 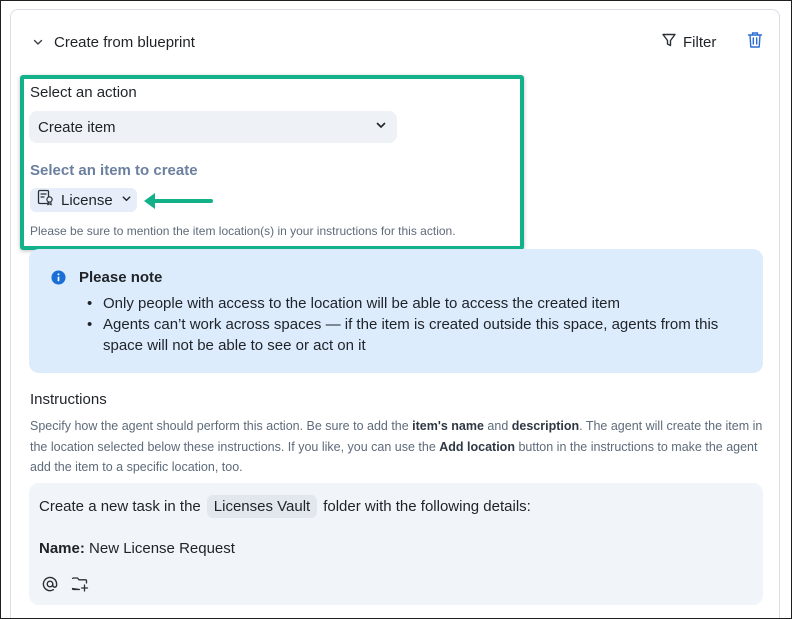 I want to click on filter-label: Filter, so click(x=700, y=42).